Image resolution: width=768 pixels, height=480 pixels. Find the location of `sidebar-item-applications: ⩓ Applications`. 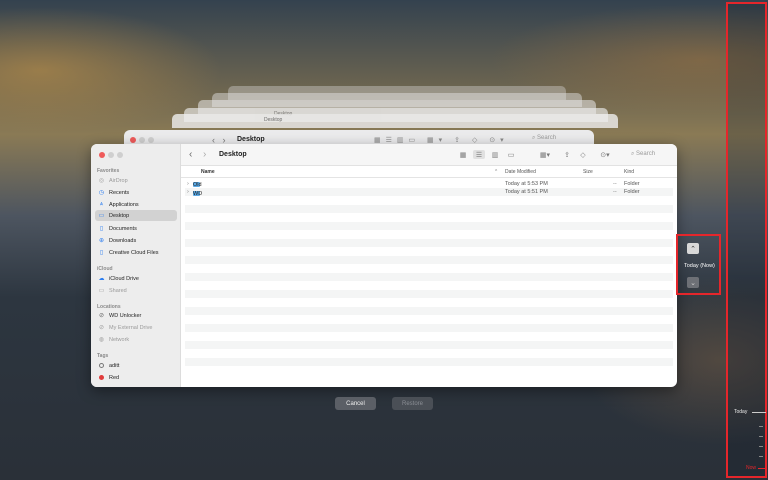

sidebar-item-applications: ⩓ Applications is located at coordinates (136, 204).